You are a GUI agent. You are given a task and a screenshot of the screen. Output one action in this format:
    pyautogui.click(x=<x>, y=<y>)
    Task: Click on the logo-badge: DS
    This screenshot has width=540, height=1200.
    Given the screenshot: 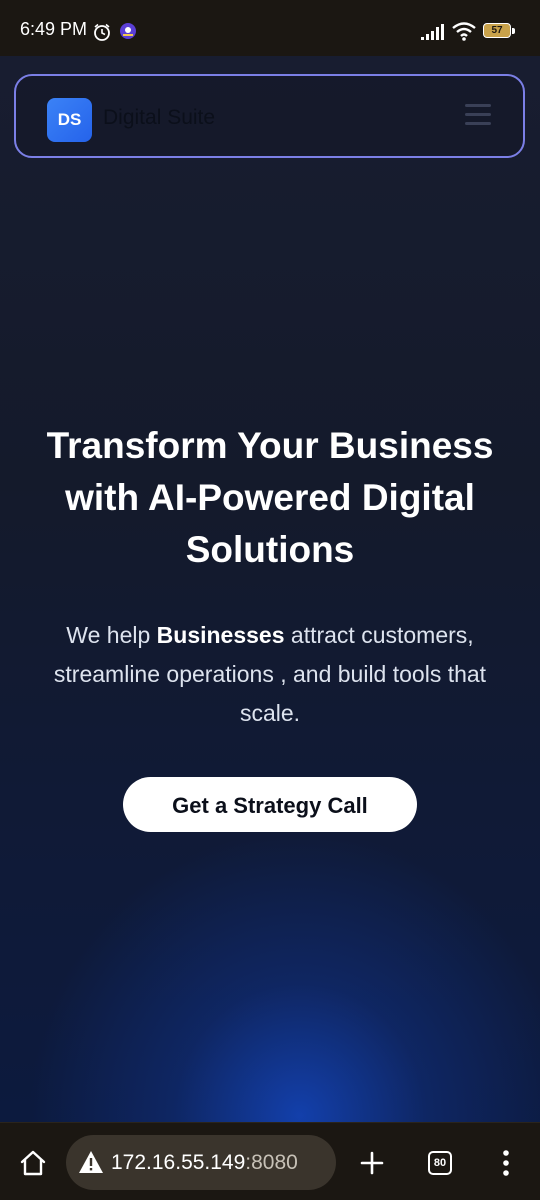 What is the action you would take?
    pyautogui.click(x=69, y=120)
    